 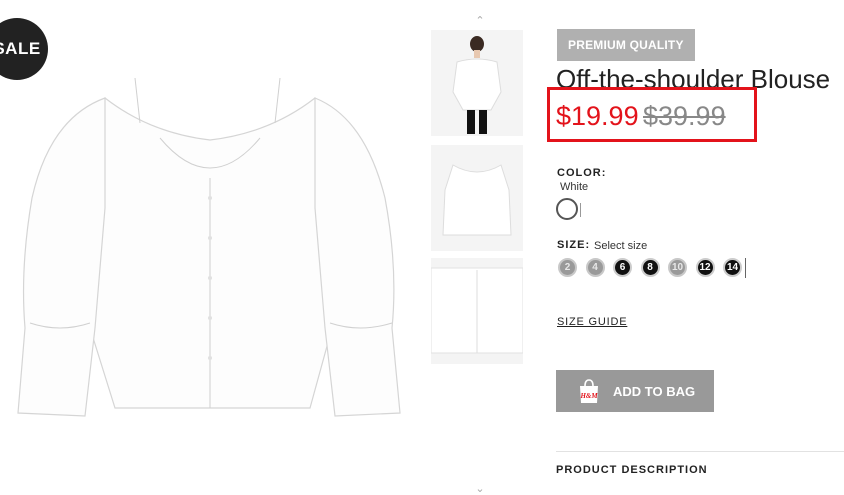 I want to click on swatch-divider, so click(x=580, y=210).